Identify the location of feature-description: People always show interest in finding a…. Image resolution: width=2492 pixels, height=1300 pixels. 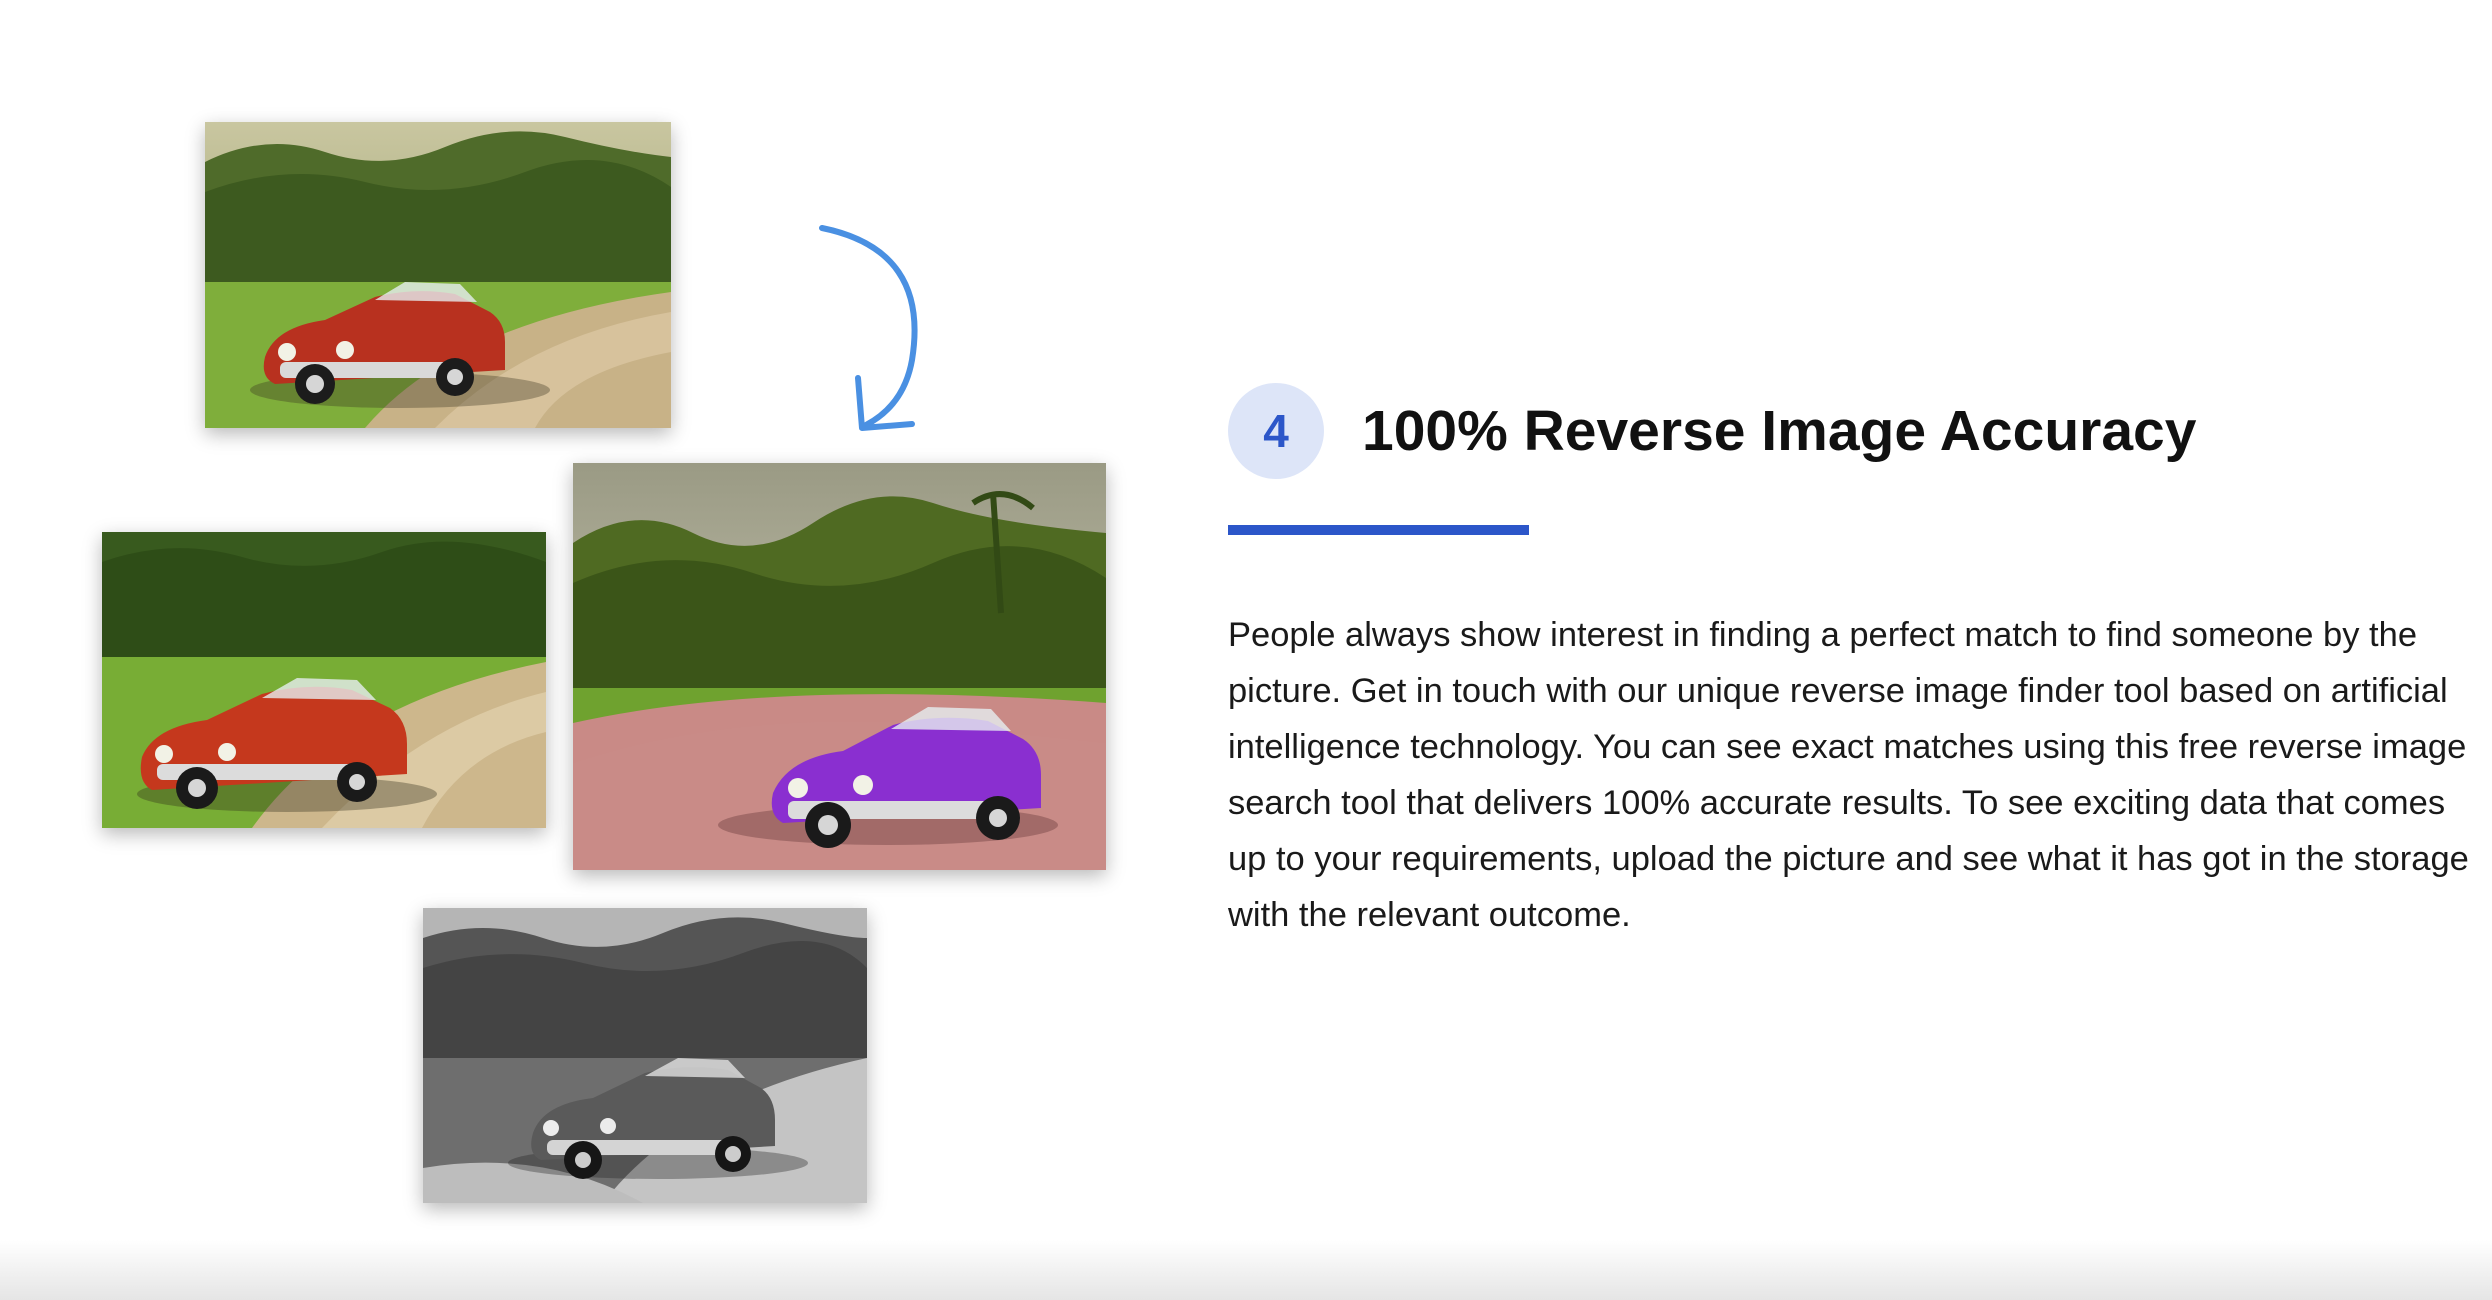
(1848, 775).